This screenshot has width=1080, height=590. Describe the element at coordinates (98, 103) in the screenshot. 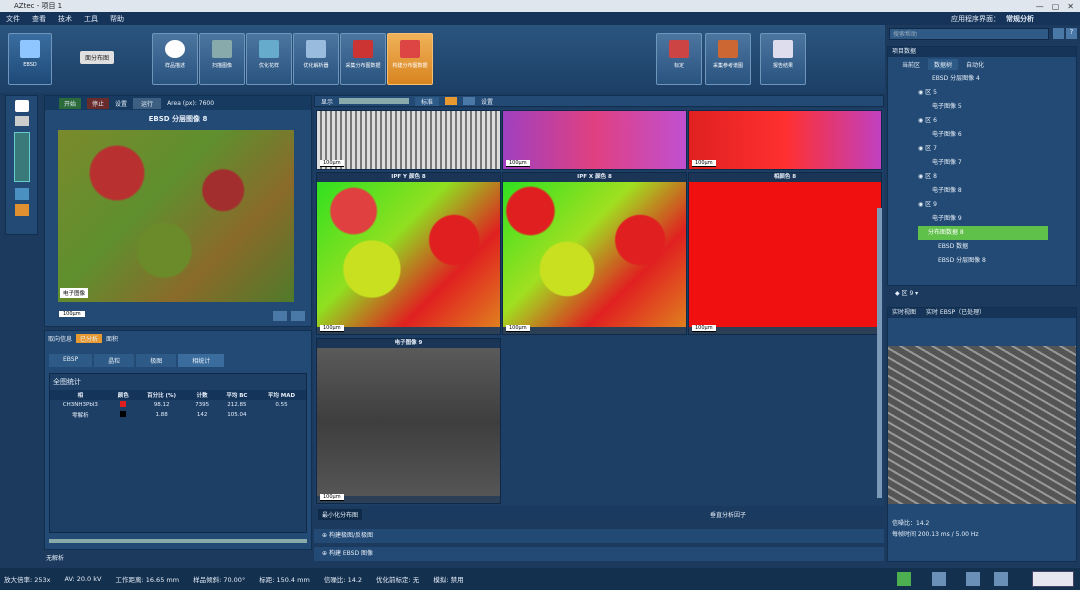

I see `stop-button: 停止` at that location.